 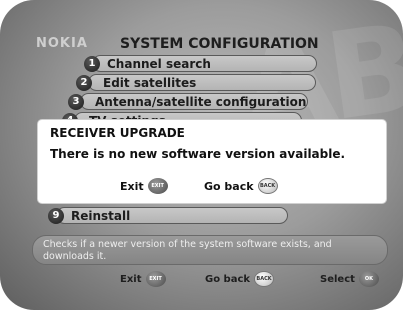 What do you see at coordinates (202, 82) in the screenshot?
I see `menu-item-edit-satellites: Edit satellites` at bounding box center [202, 82].